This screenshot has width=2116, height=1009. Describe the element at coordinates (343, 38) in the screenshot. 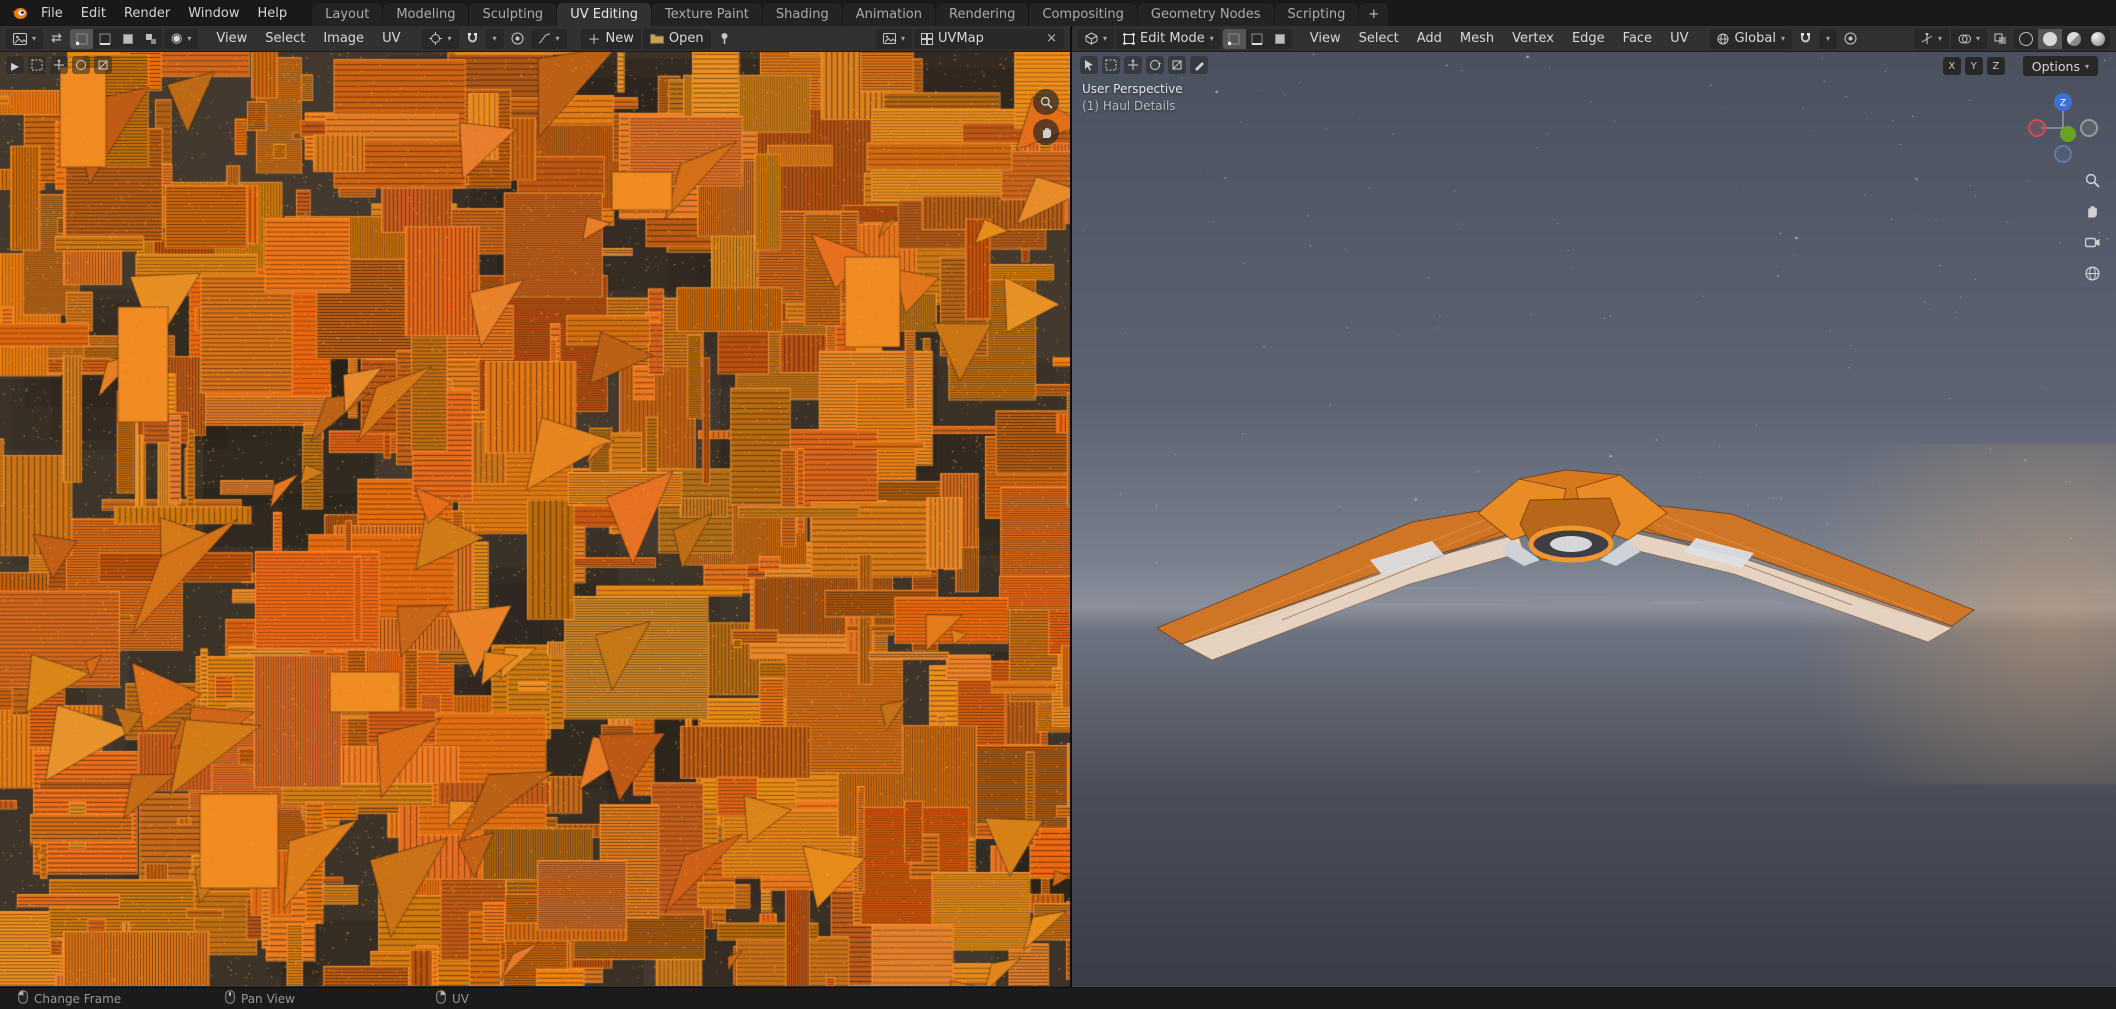

I see `uv-menu-image: Image` at that location.